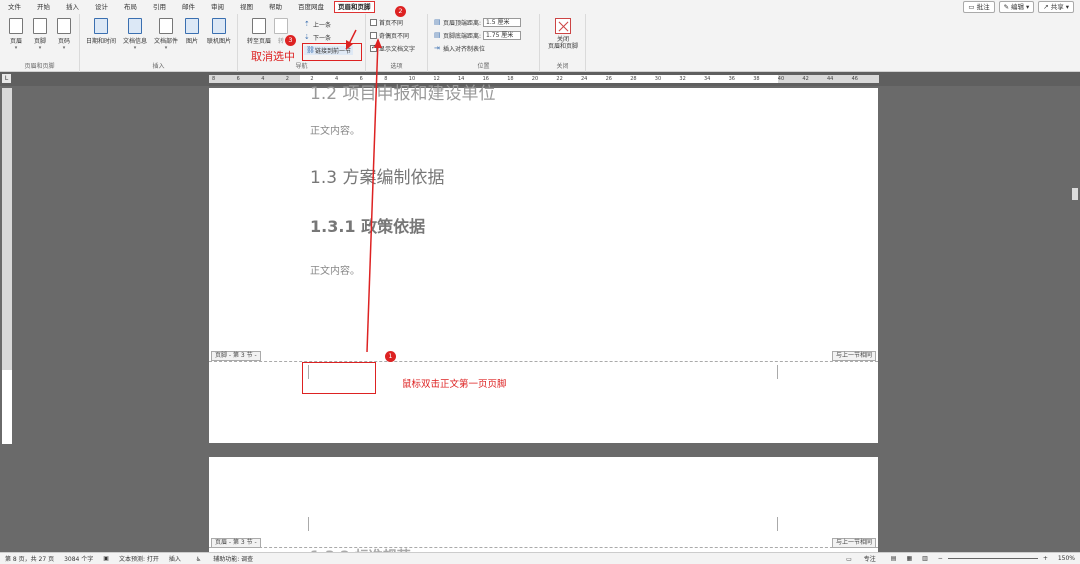  What do you see at coordinates (339, 378) in the screenshot?
I see `footer-highlight-box` at bounding box center [339, 378].